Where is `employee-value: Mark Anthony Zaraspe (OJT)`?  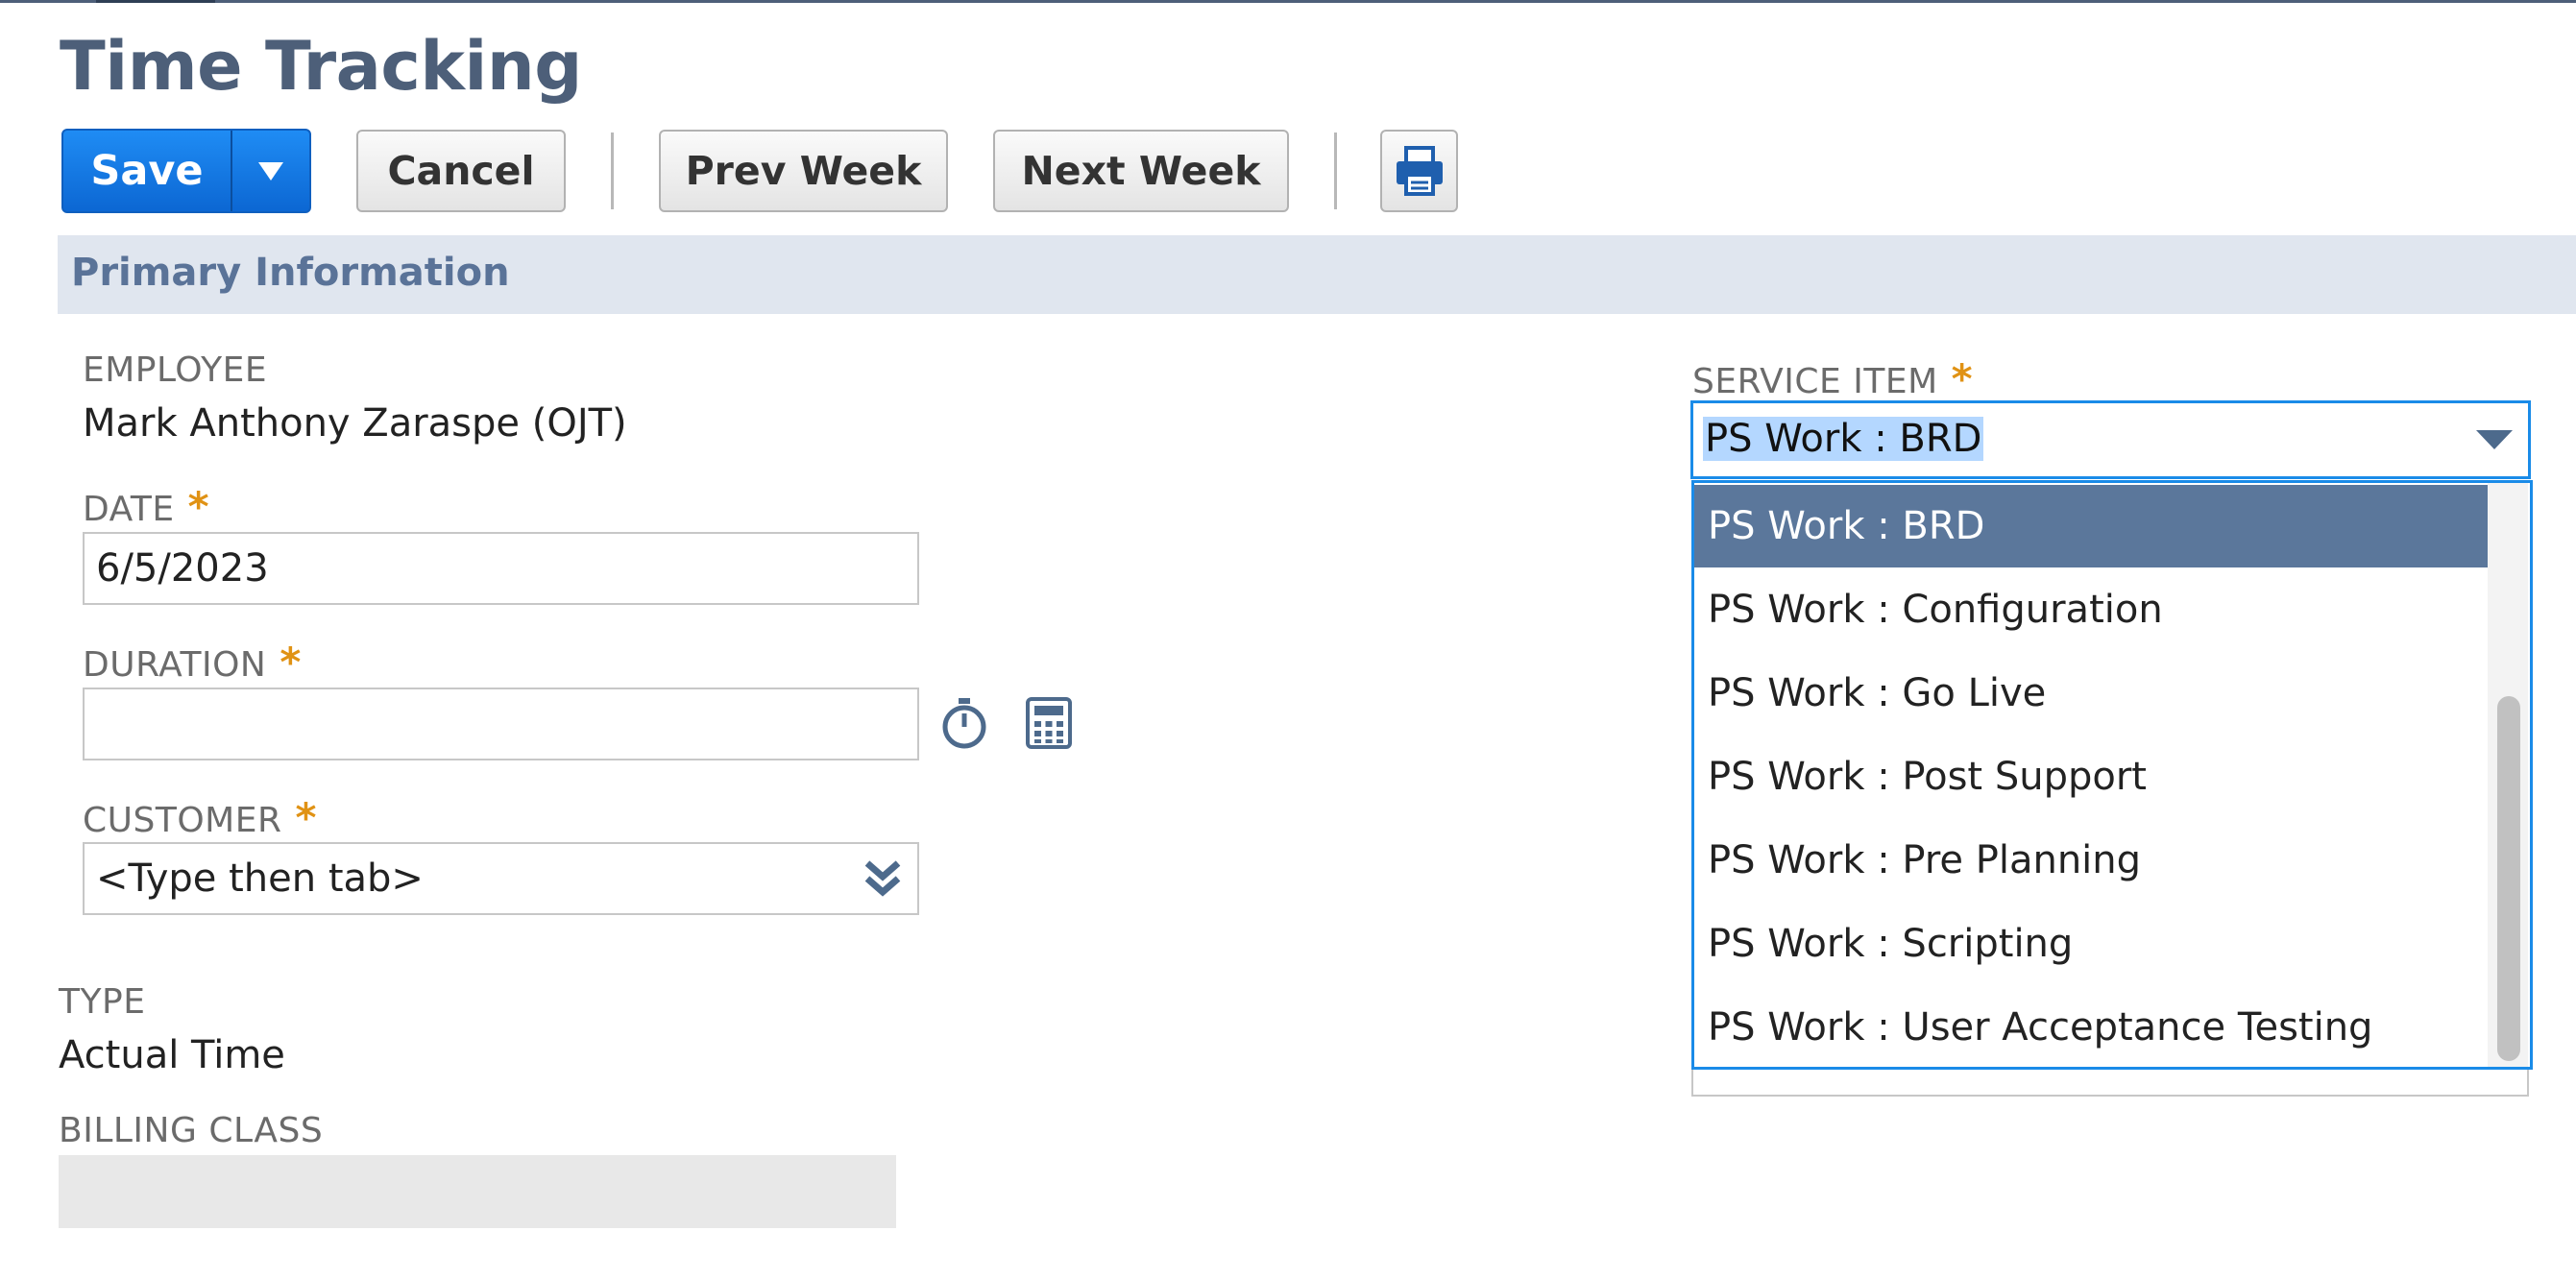 employee-value: Mark Anthony Zaraspe (OJT) is located at coordinates (355, 423).